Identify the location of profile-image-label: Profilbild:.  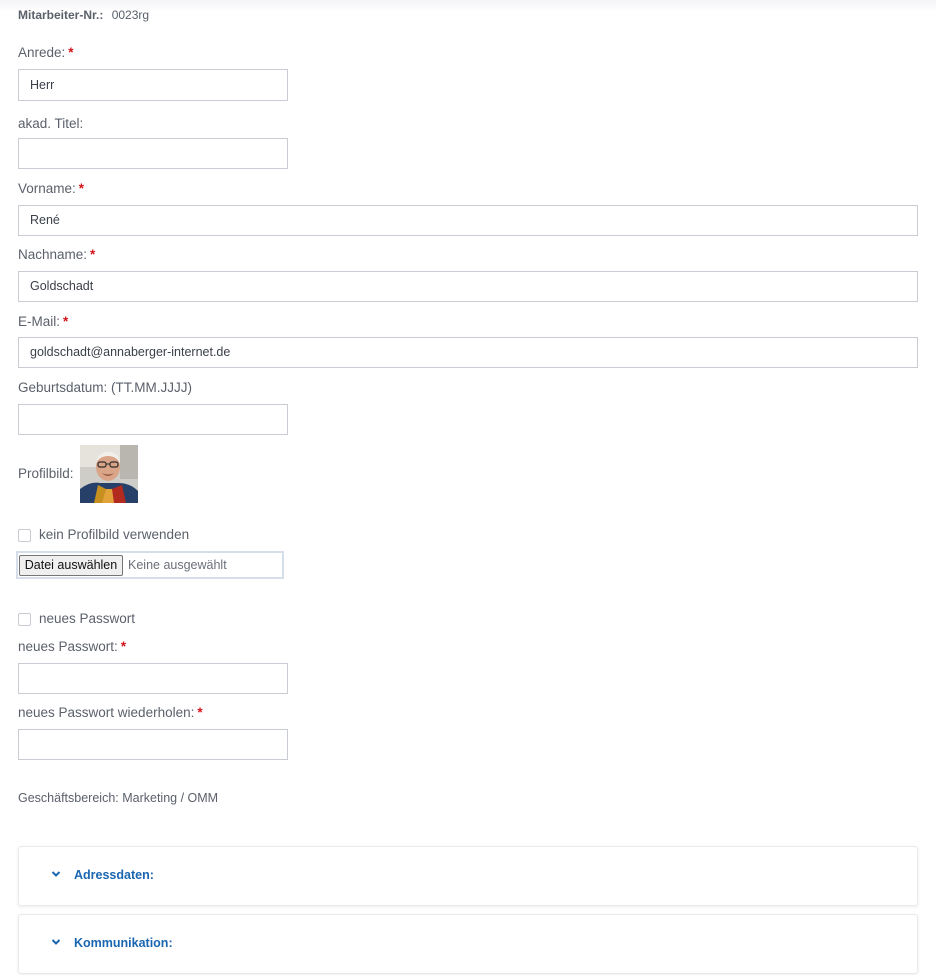
(46, 473).